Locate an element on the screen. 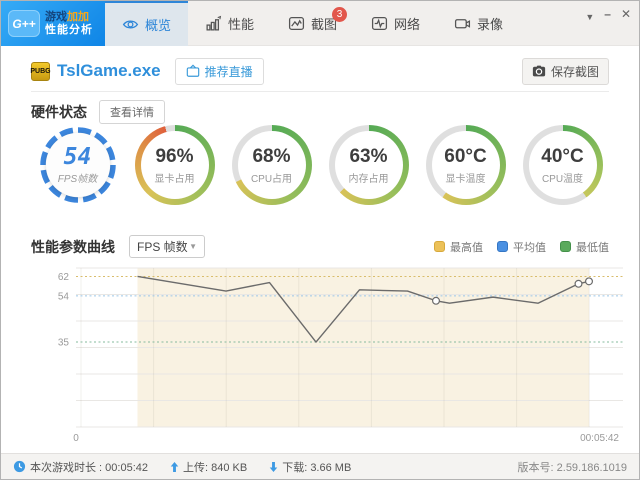 This screenshot has height=480, width=640. gauge-memory-usage: 63% 内存占用 is located at coordinates (368, 165).